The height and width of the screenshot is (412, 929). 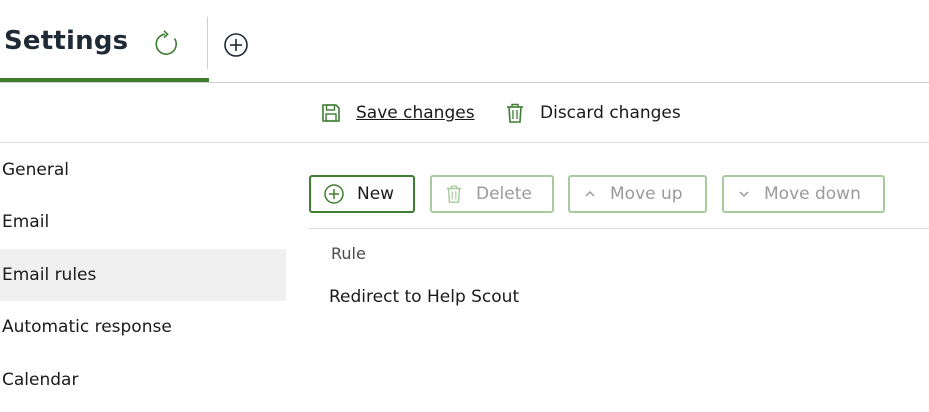 I want to click on refresh-icon, so click(x=166, y=42).